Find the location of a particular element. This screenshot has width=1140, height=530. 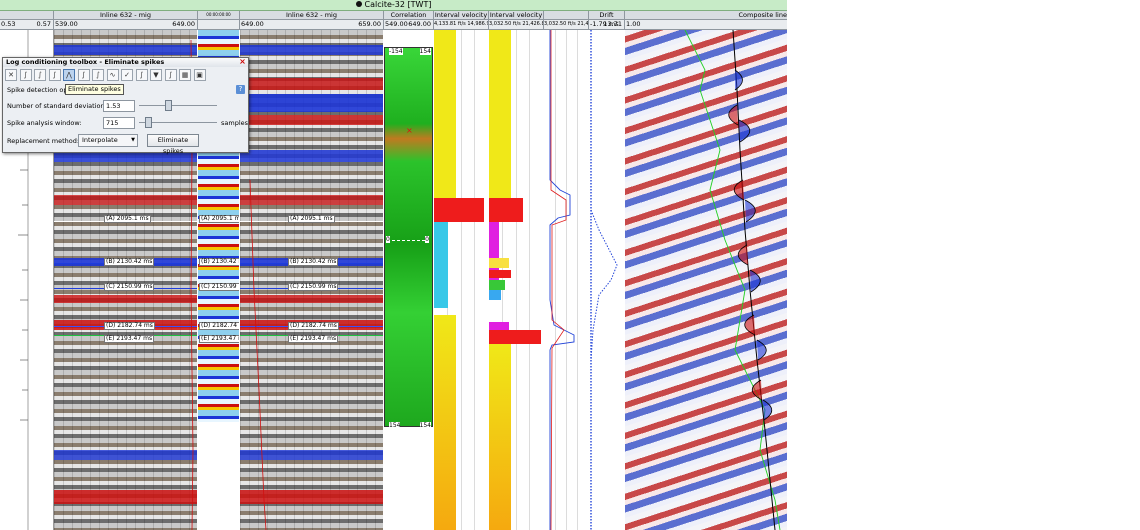

header-iv1-label: Interval velocity is located at coordinates (461, 15).